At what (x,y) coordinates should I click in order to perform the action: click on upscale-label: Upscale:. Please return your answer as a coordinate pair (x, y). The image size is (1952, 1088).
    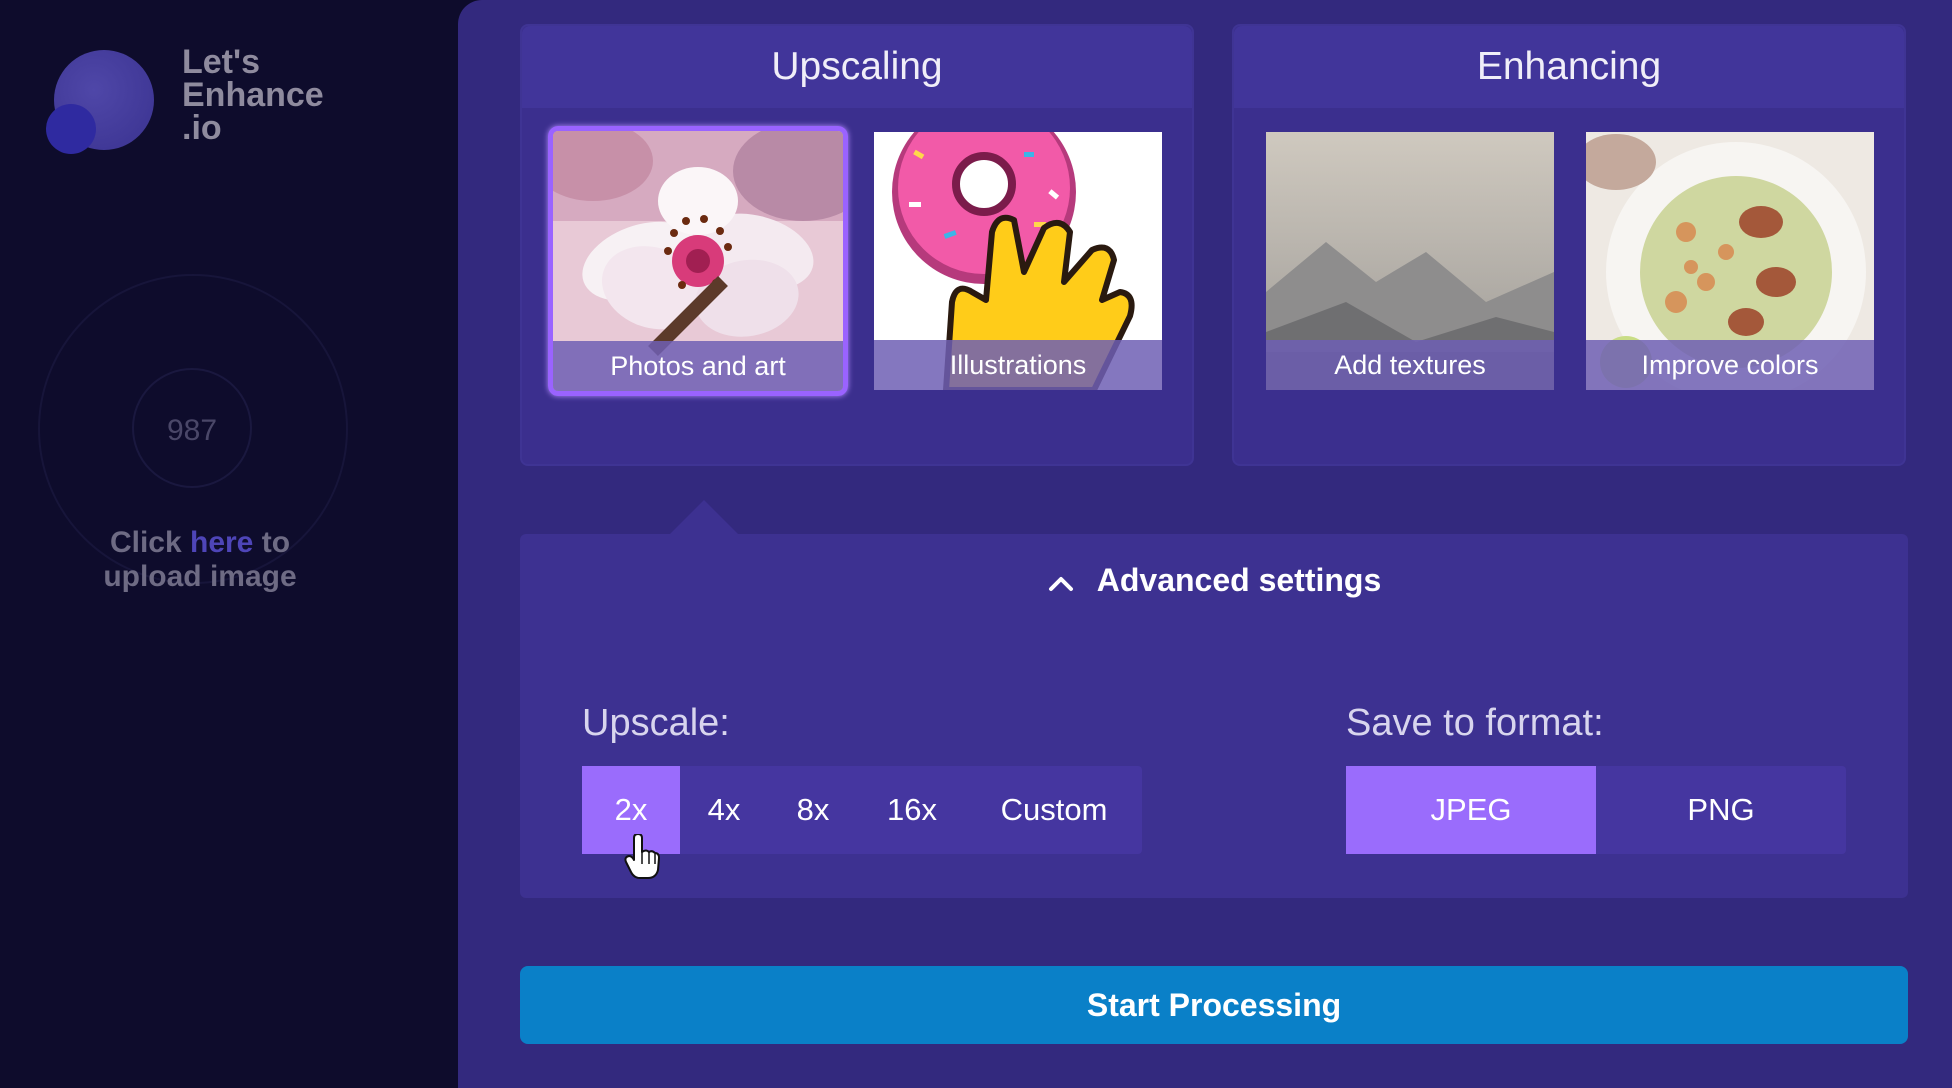
    Looking at the image, I should click on (656, 723).